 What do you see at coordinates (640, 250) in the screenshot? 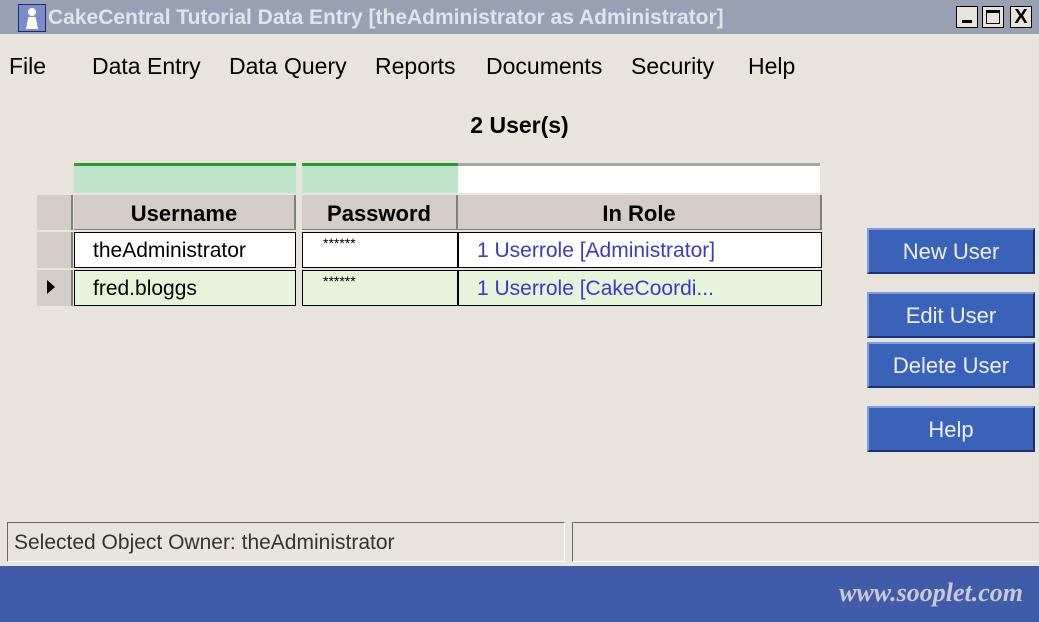
I see `table-cell-role: 1 Userrole [Administrator]` at bounding box center [640, 250].